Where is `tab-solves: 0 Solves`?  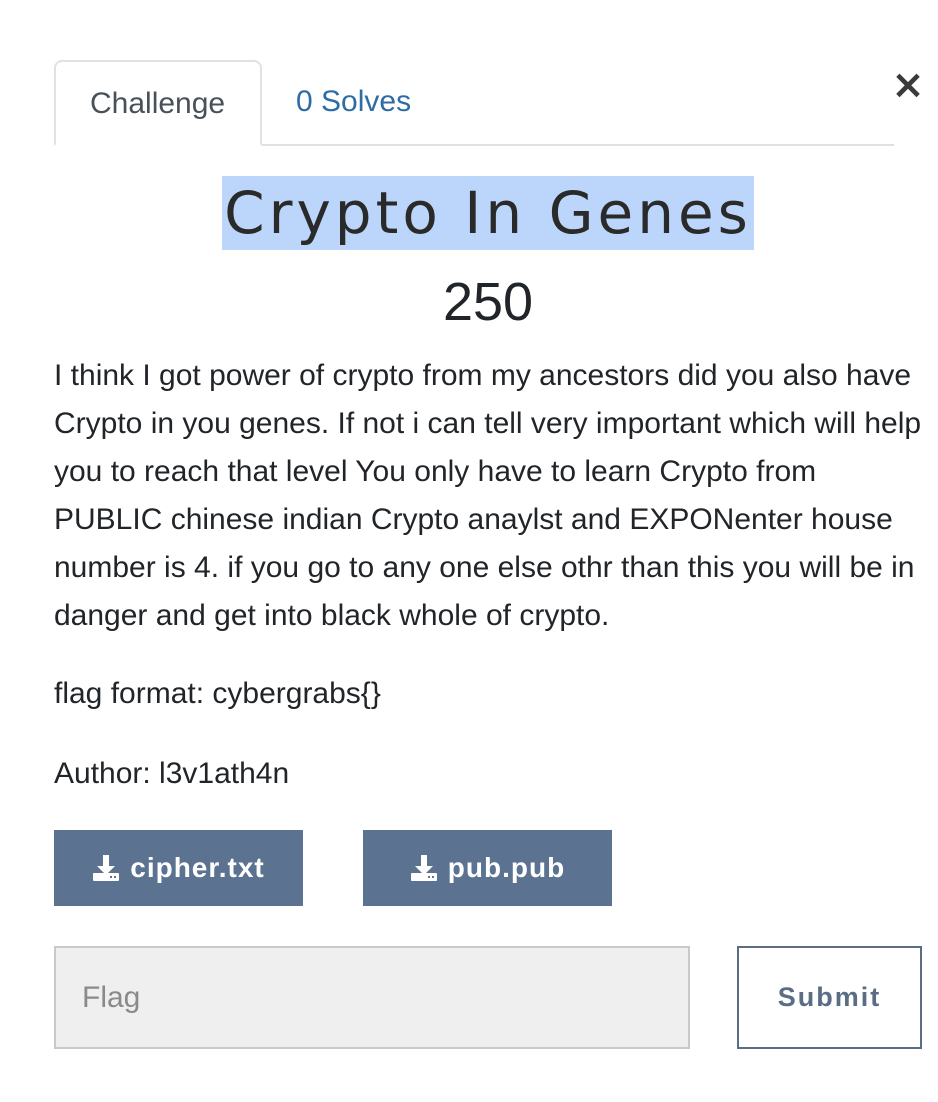 tab-solves: 0 Solves is located at coordinates (353, 102).